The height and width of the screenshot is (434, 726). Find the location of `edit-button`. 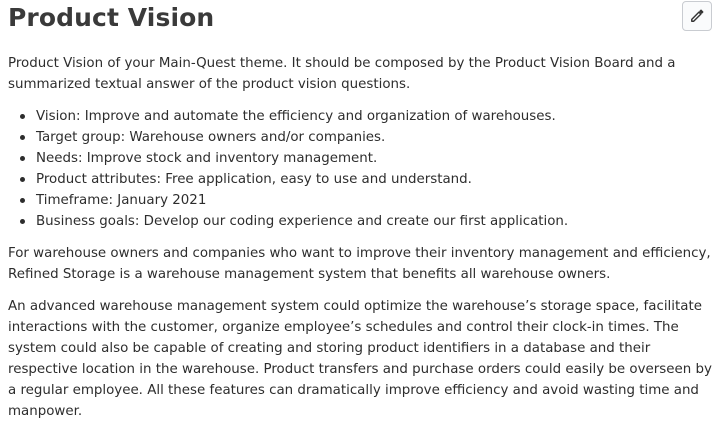

edit-button is located at coordinates (697, 16).